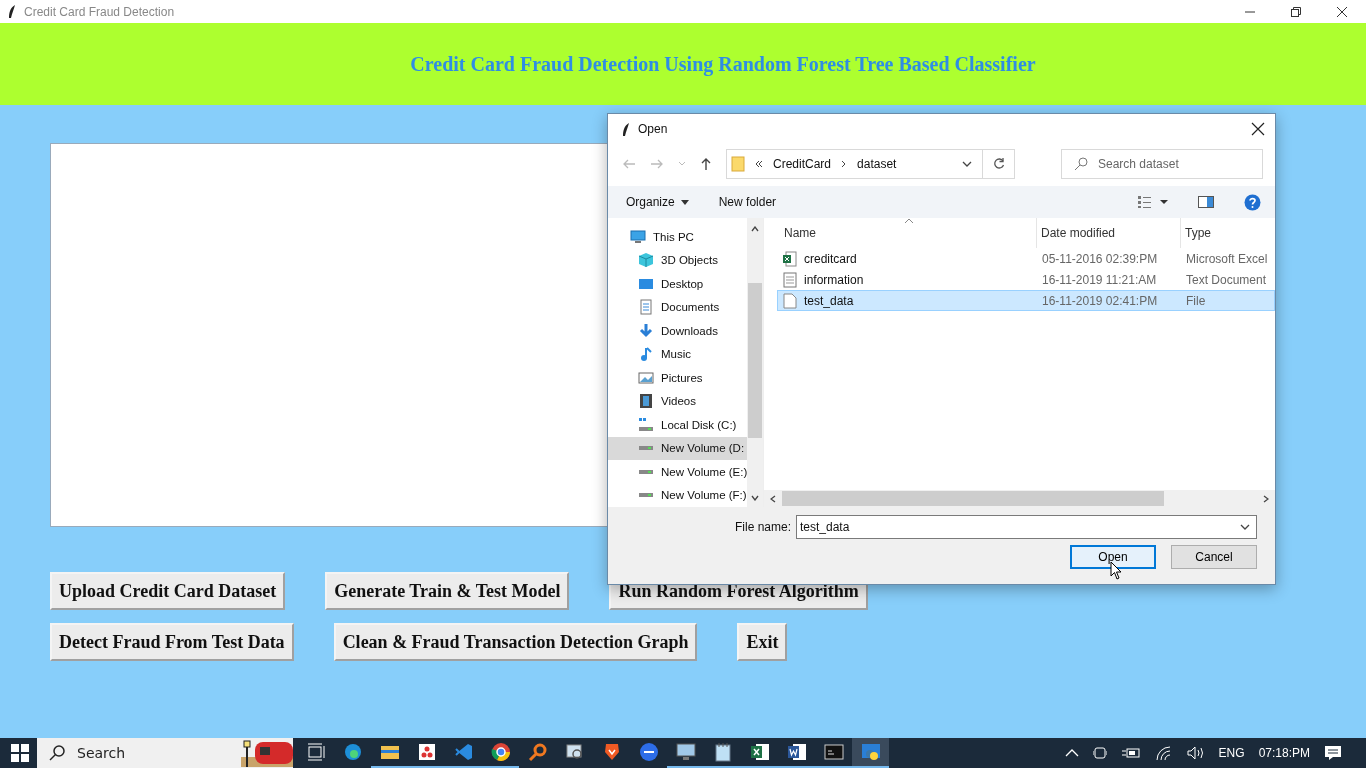 The height and width of the screenshot is (768, 1366). Describe the element at coordinates (833, 752) in the screenshot. I see `terminal-icon` at that location.